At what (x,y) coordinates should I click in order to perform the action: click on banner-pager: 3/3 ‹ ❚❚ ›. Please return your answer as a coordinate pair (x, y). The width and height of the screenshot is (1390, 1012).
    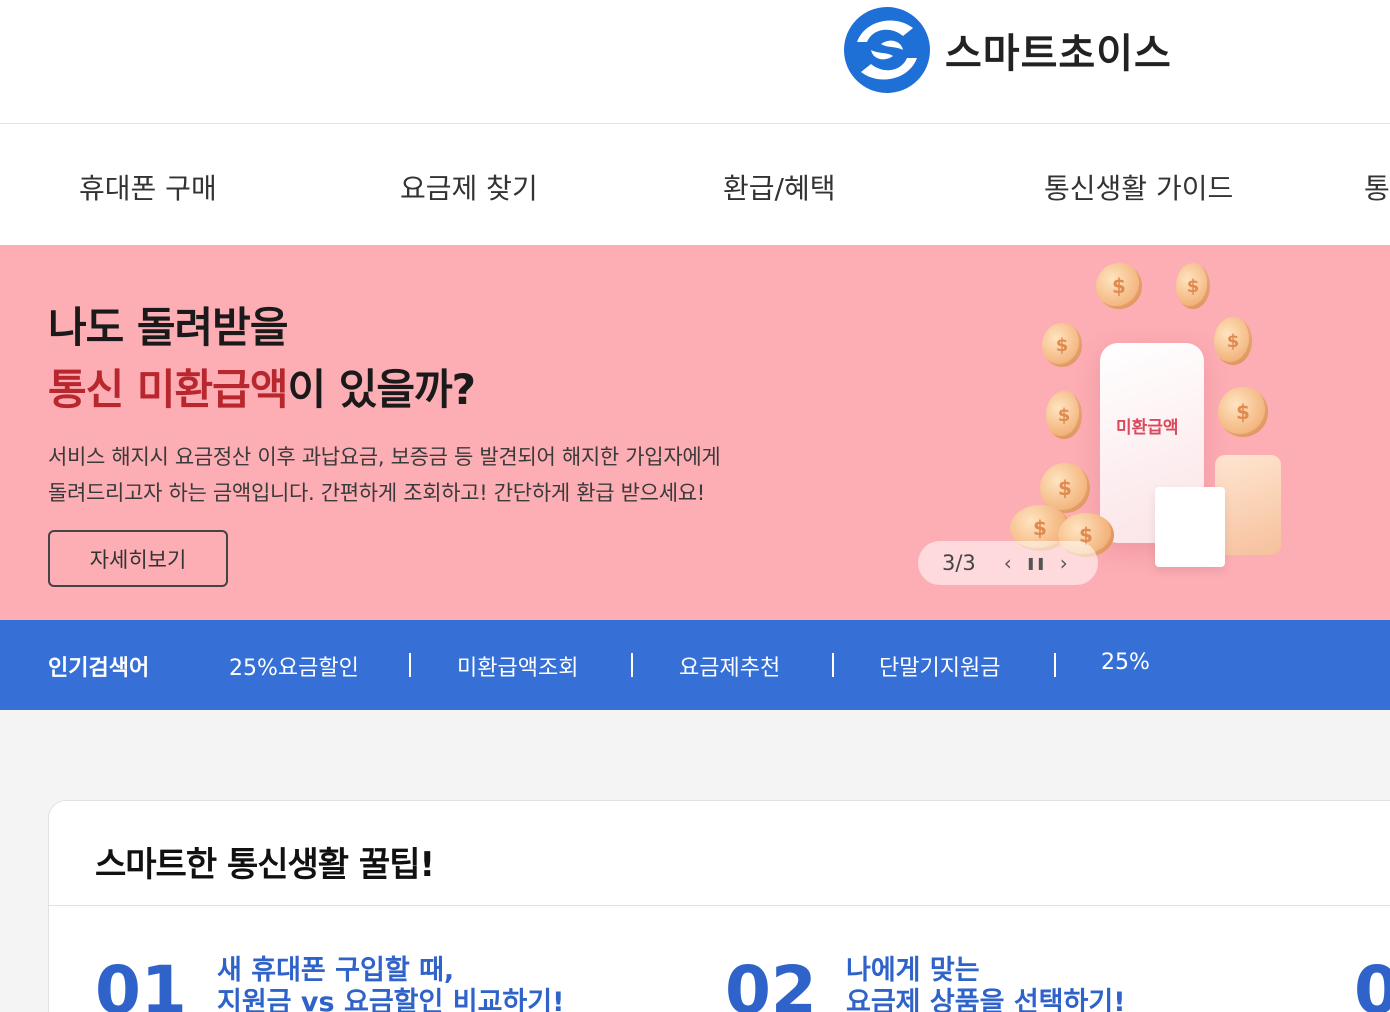
    Looking at the image, I should click on (1008, 563).